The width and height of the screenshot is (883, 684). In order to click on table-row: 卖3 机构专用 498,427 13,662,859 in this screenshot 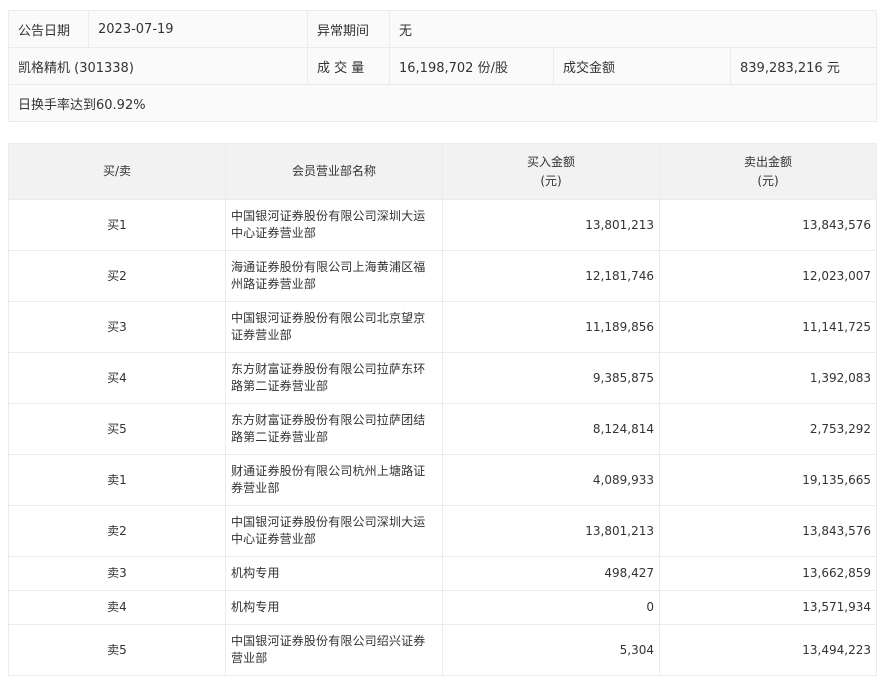, I will do `click(442, 573)`.